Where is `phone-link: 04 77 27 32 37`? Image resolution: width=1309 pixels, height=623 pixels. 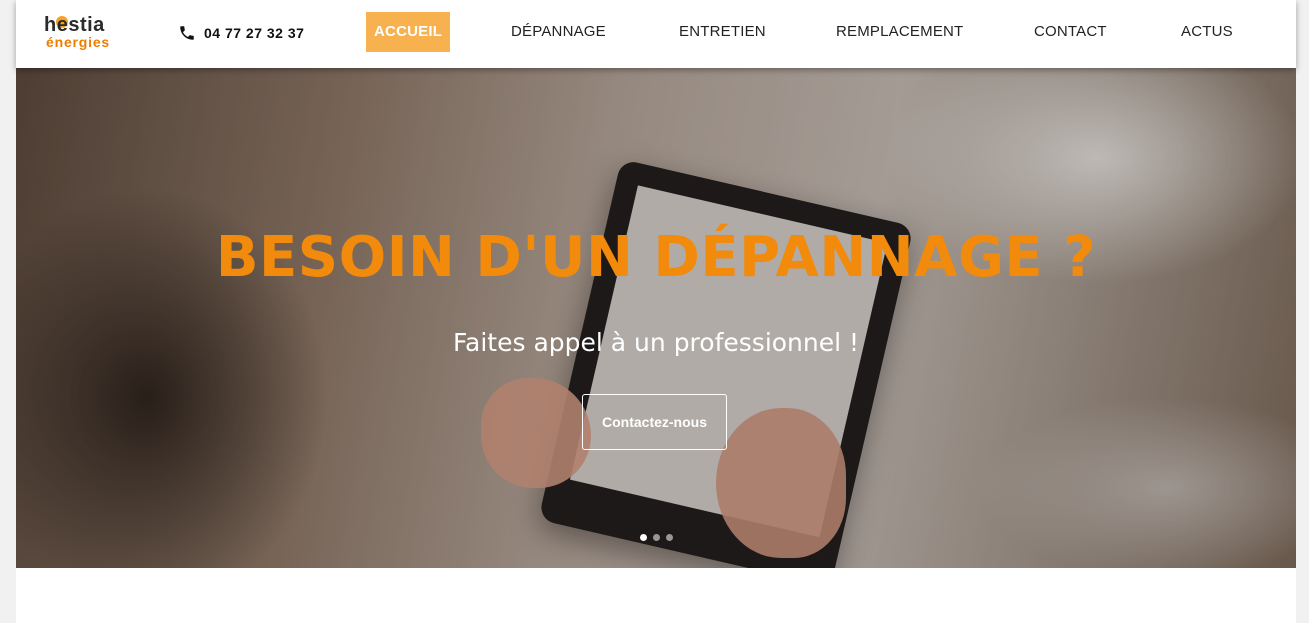 phone-link: 04 77 27 32 37 is located at coordinates (241, 33).